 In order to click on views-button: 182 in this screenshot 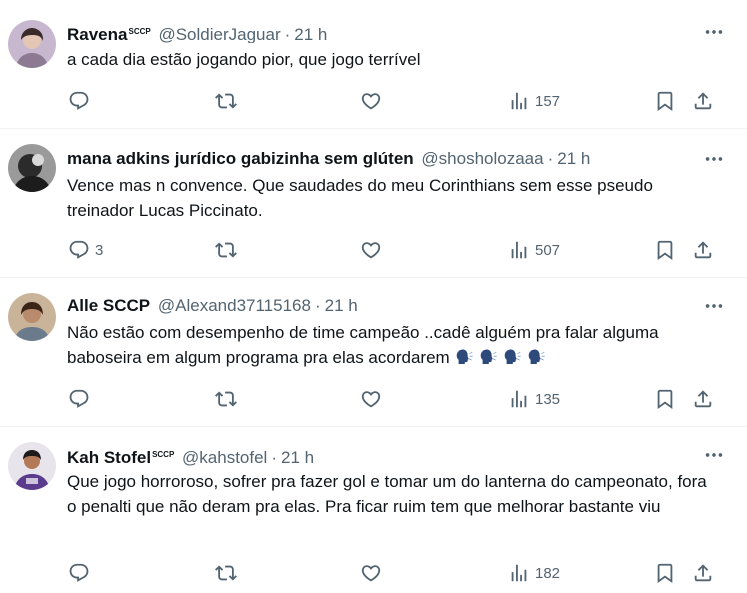, I will do `click(534, 573)`.